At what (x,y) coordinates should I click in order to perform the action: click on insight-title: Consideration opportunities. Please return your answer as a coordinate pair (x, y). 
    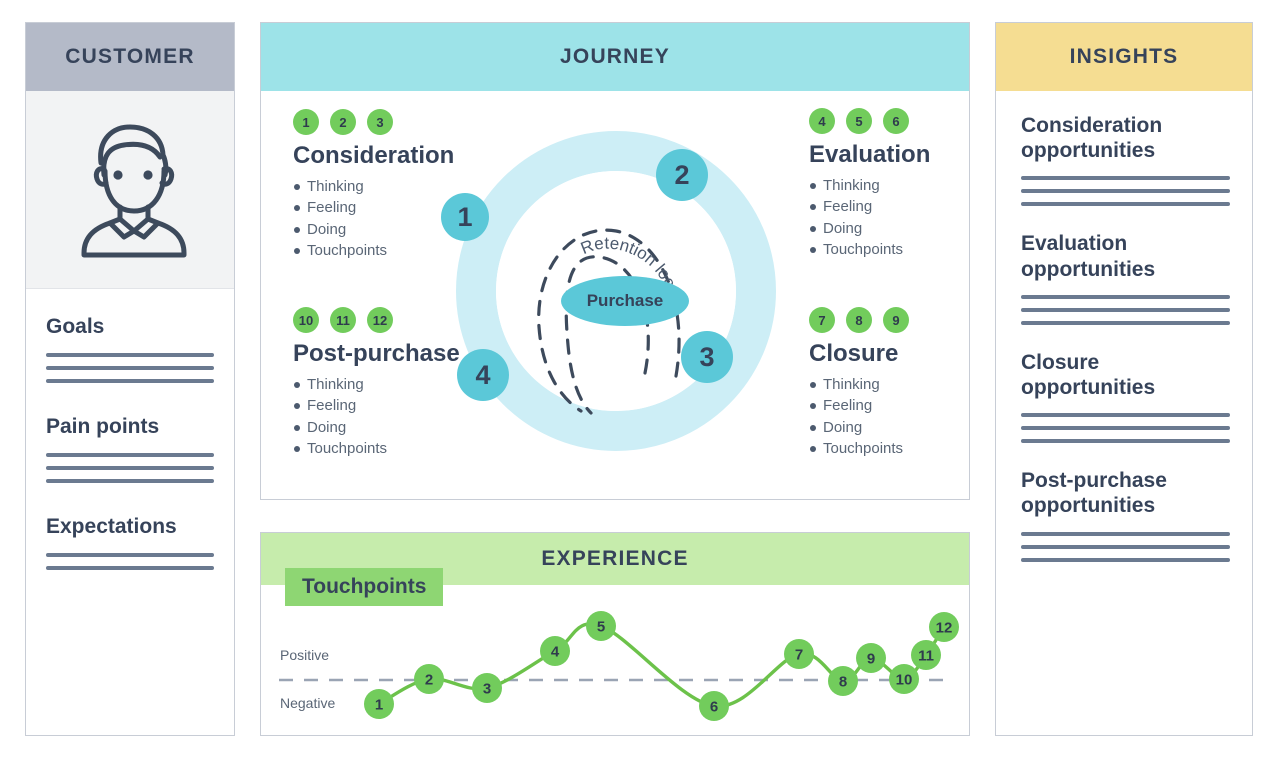
    Looking at the image, I should click on (1092, 138).